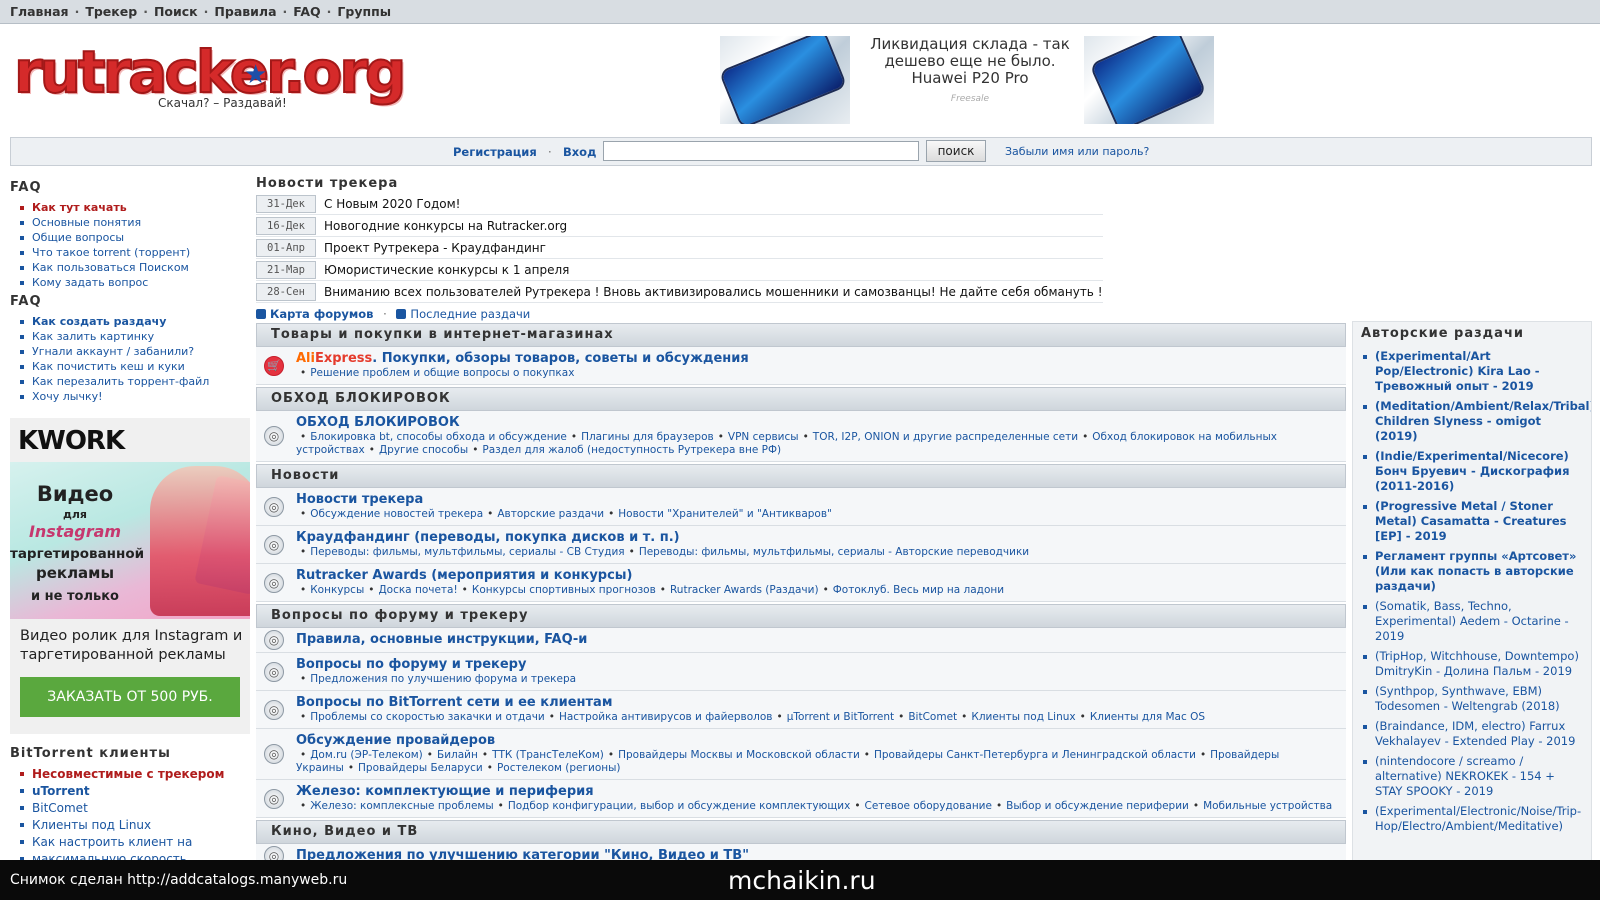  What do you see at coordinates (111, 11) in the screenshot?
I see `nav-link: Трекер` at bounding box center [111, 11].